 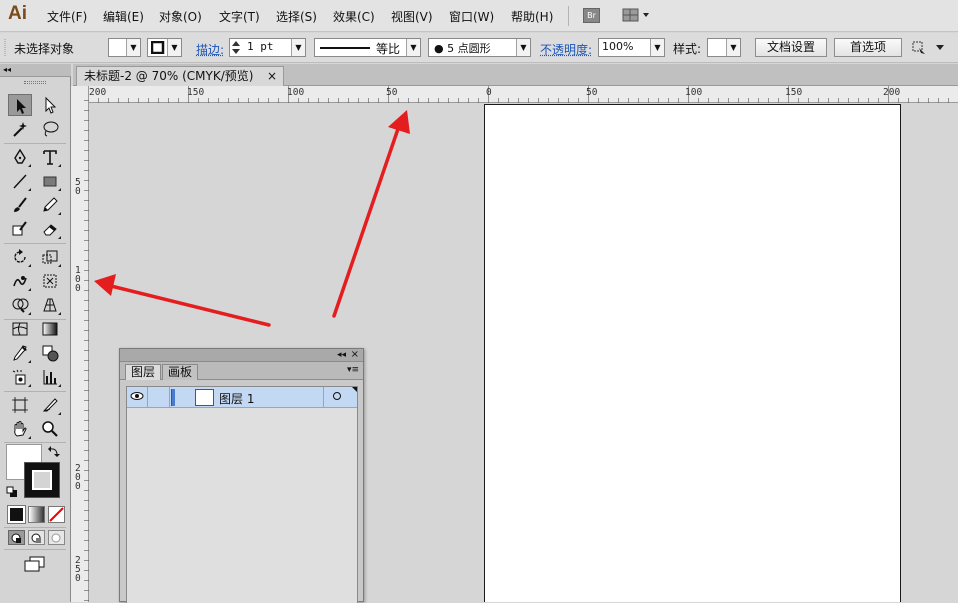 I want to click on arrow-to-vertical-ruler, so click(x=181, y=299).